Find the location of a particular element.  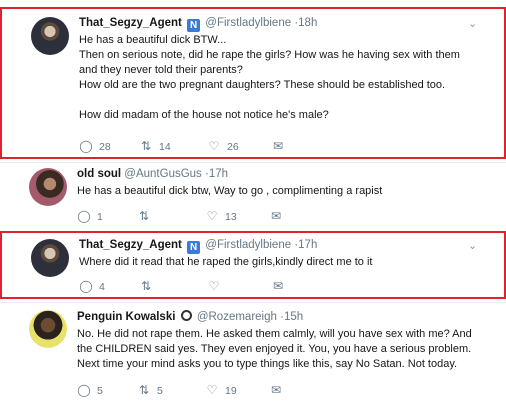

retweet-count: 5 is located at coordinates (160, 391).